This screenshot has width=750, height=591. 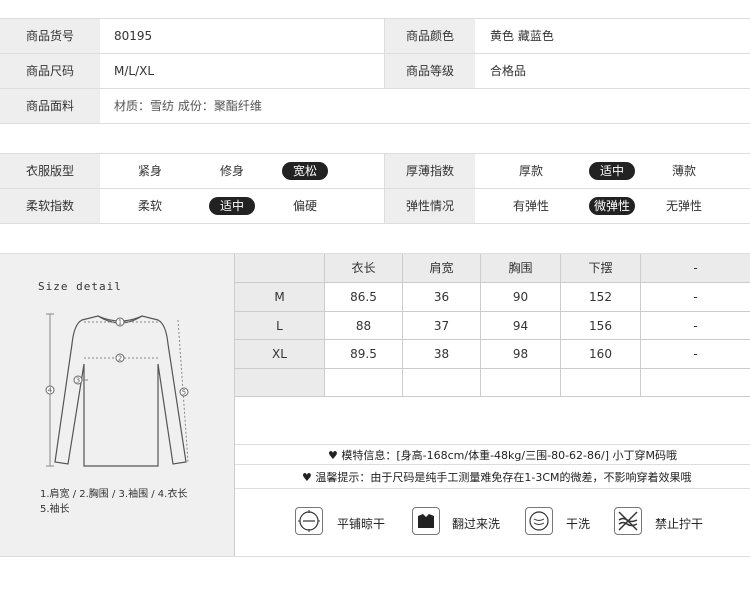 What do you see at coordinates (601, 354) in the screenshot?
I see `table-cell: 160` at bounding box center [601, 354].